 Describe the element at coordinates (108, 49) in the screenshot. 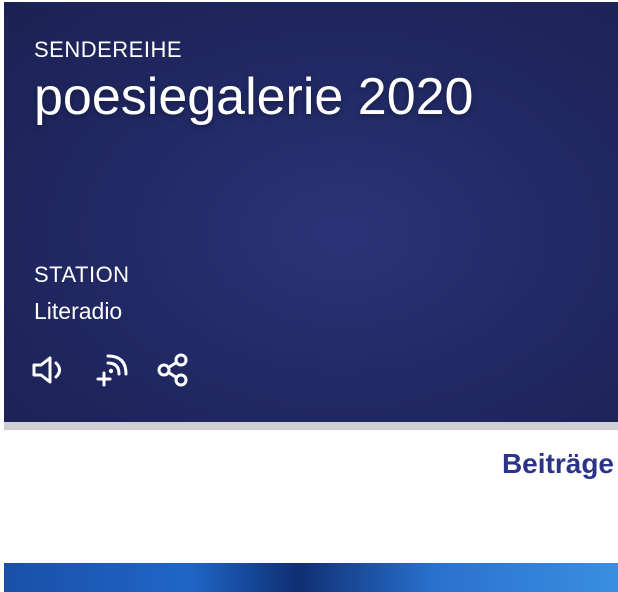

I see `series-kicker: SENDEREIHE` at that location.